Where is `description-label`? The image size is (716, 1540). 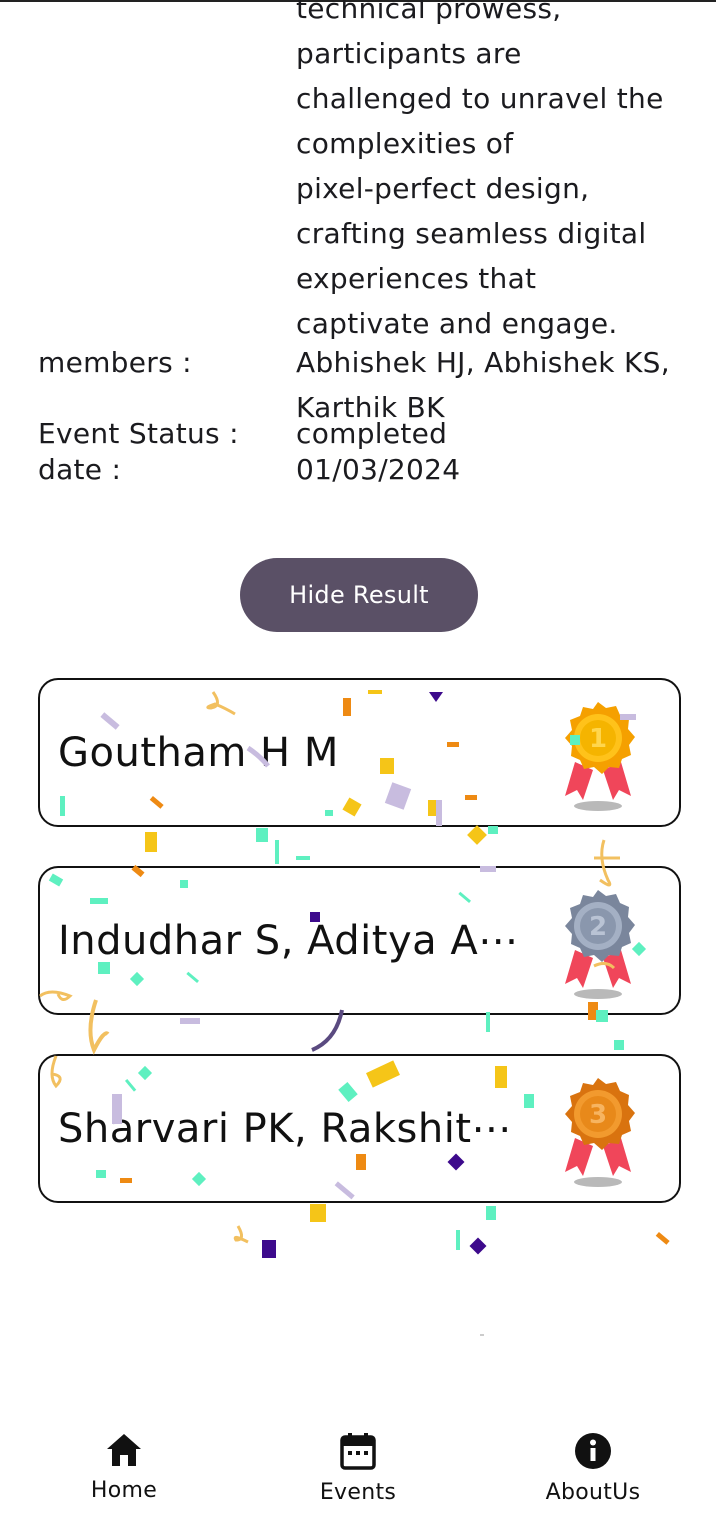
description-label is located at coordinates (167, 173).